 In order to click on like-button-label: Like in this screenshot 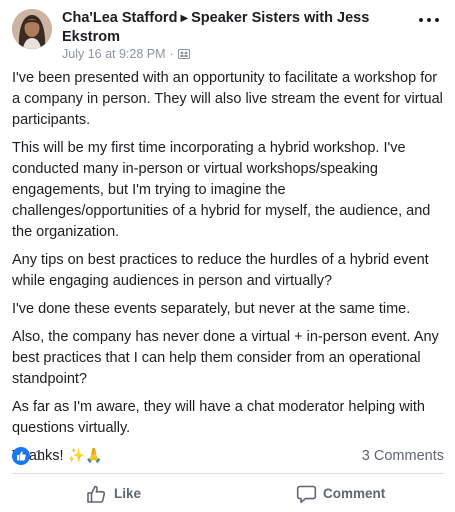, I will do `click(128, 493)`.